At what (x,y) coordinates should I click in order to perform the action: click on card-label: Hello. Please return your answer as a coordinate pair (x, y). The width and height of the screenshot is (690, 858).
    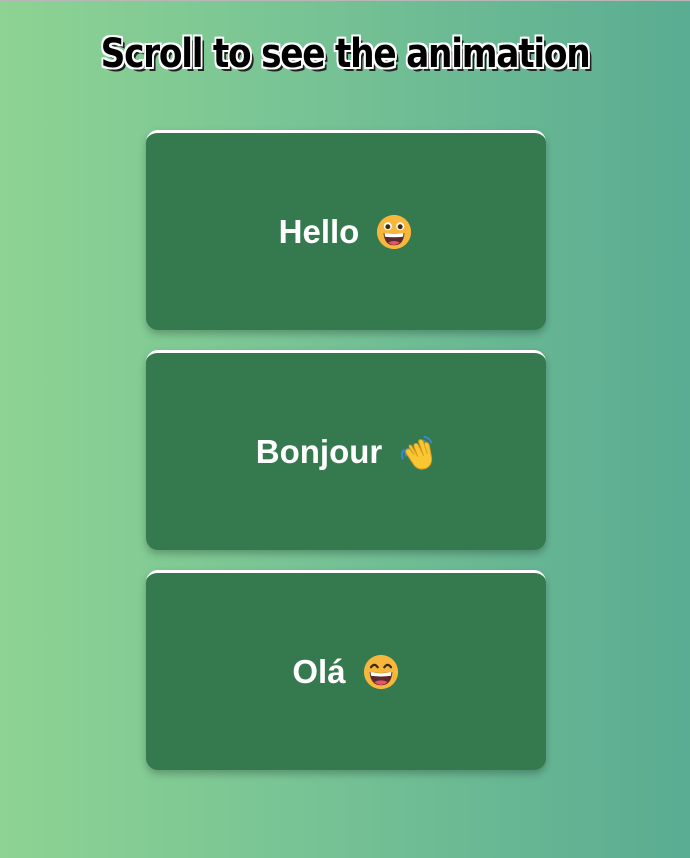
    Looking at the image, I should click on (319, 231).